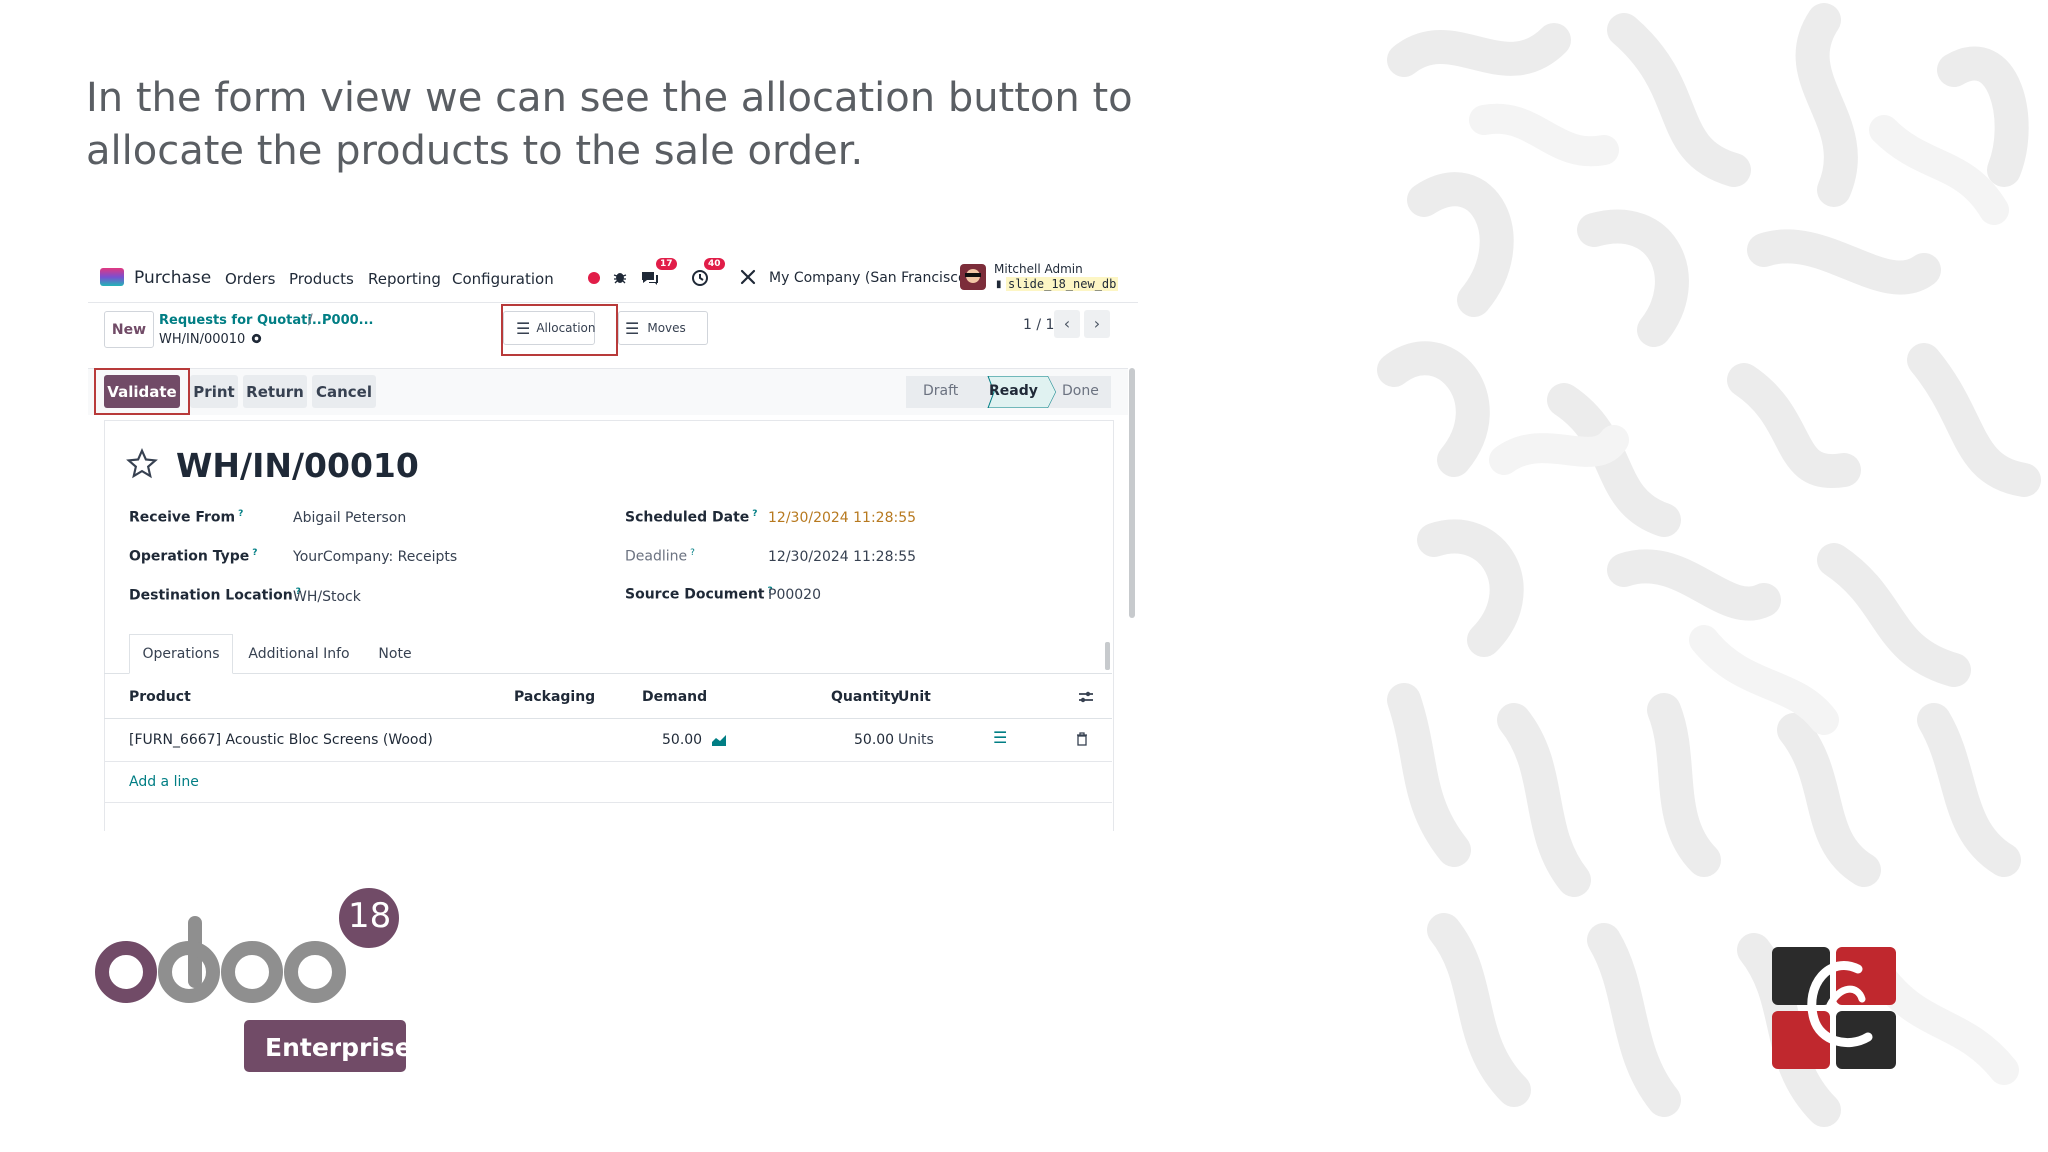  I want to click on add-line-link: Add a line, so click(164, 782).